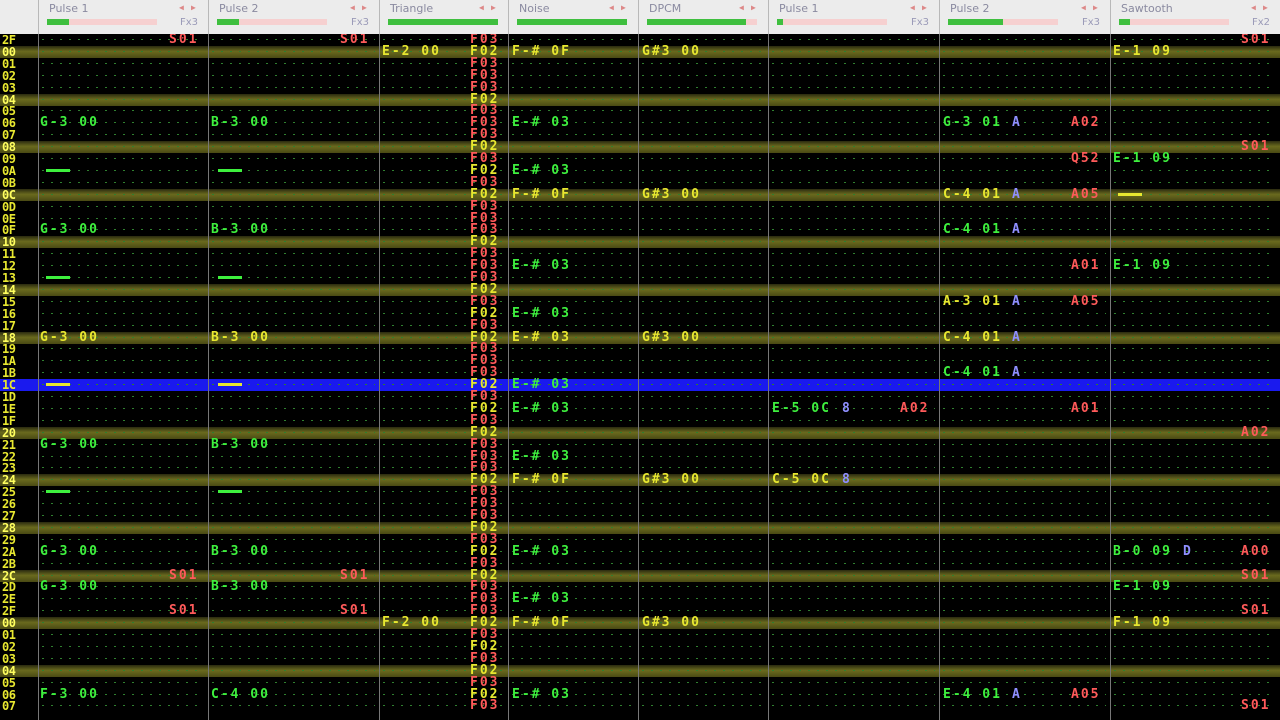 The image size is (1280, 720). I want to click on pattern-row: 00 F-2 00 F02 F-# 0F G#3 00 F-1 09, so click(640, 622).